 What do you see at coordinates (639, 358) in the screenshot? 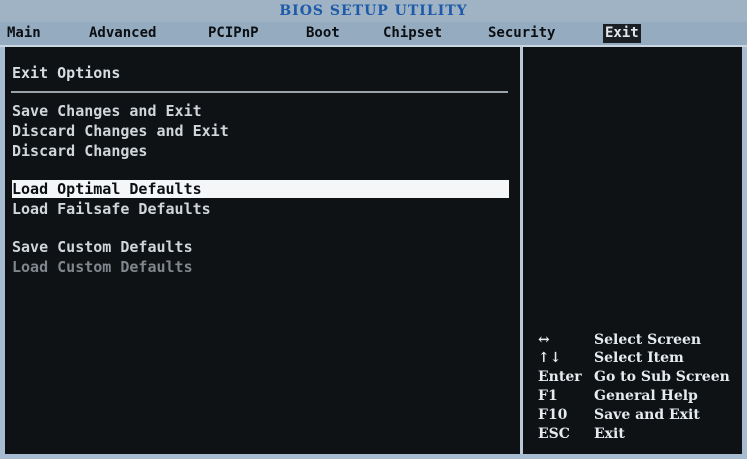
I see `help-desc-select-item: Select Item` at bounding box center [639, 358].